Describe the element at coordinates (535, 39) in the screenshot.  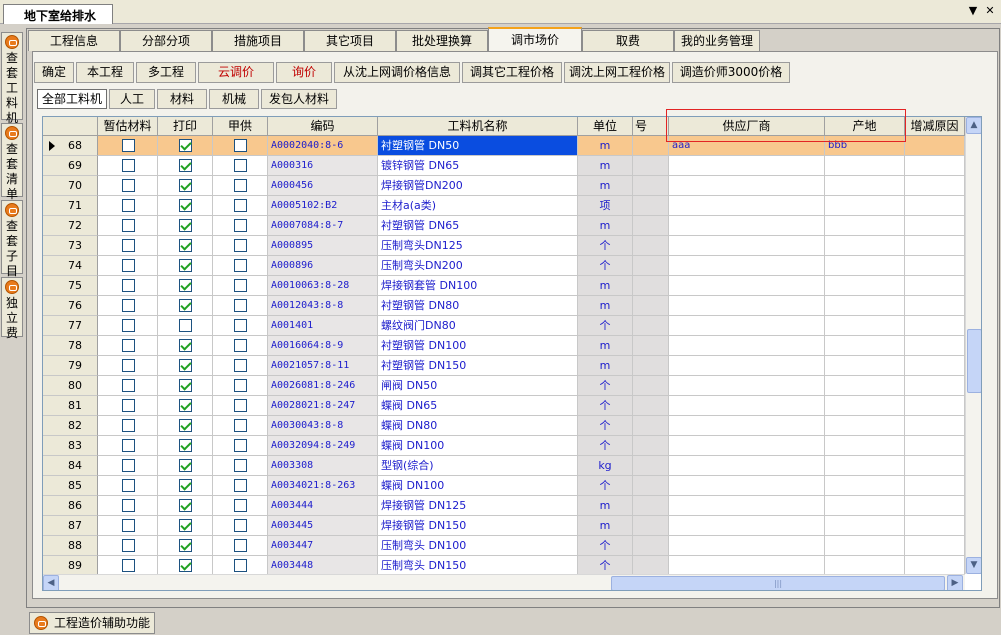
I see `tab-market-price: 调市场价` at that location.